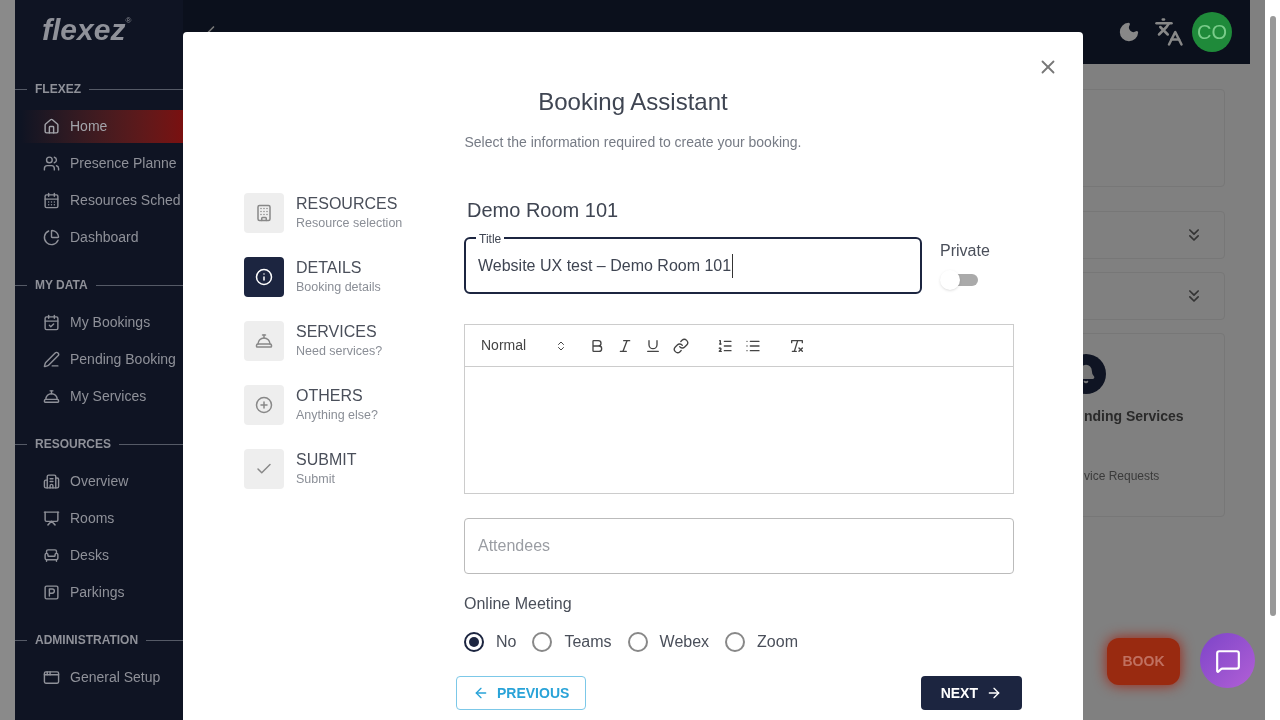 Image resolution: width=1280 pixels, height=720 pixels. What do you see at coordinates (543, 210) in the screenshot?
I see `resource-name: Demo Room 101` at bounding box center [543, 210].